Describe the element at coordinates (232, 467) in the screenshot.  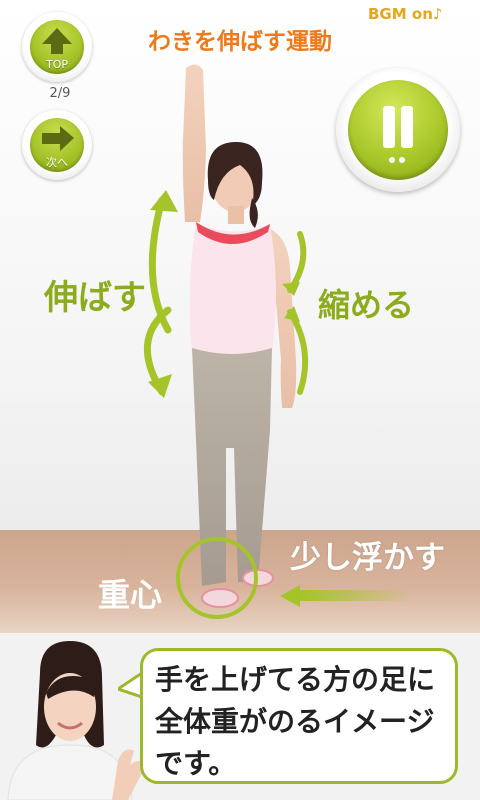
I see `pants` at that location.